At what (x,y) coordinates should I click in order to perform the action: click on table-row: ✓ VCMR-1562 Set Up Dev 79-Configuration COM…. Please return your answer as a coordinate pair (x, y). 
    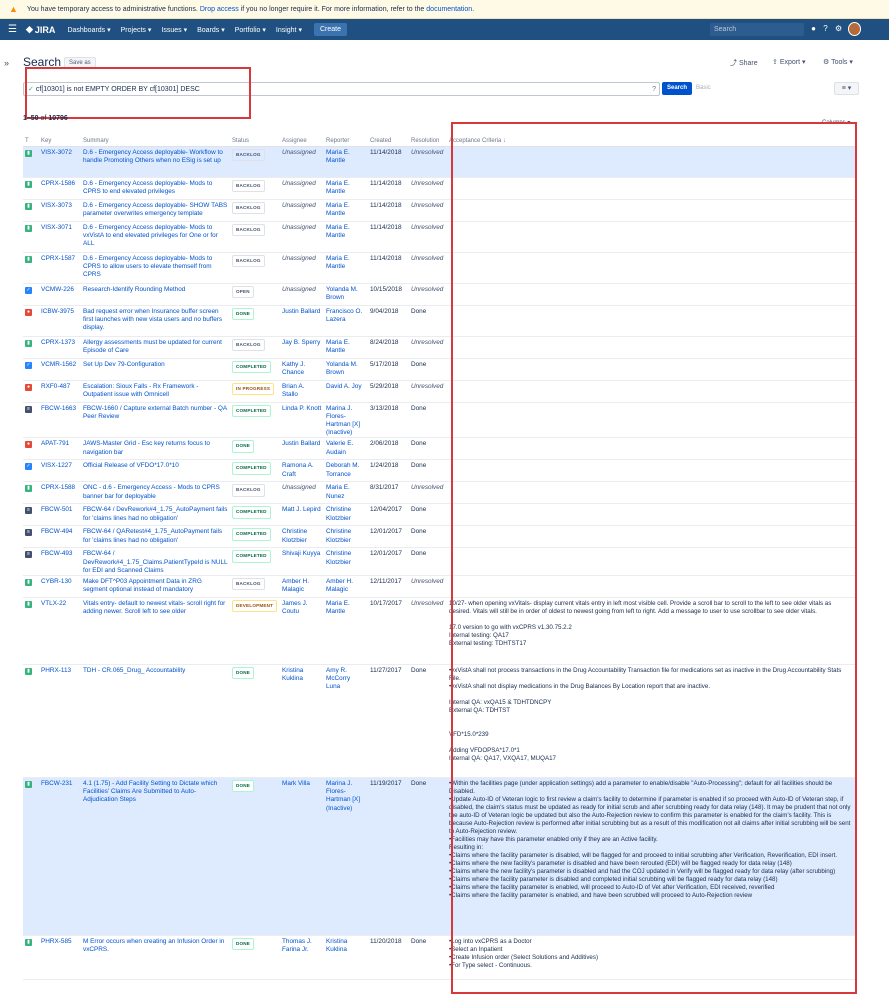
    Looking at the image, I should click on (439, 369).